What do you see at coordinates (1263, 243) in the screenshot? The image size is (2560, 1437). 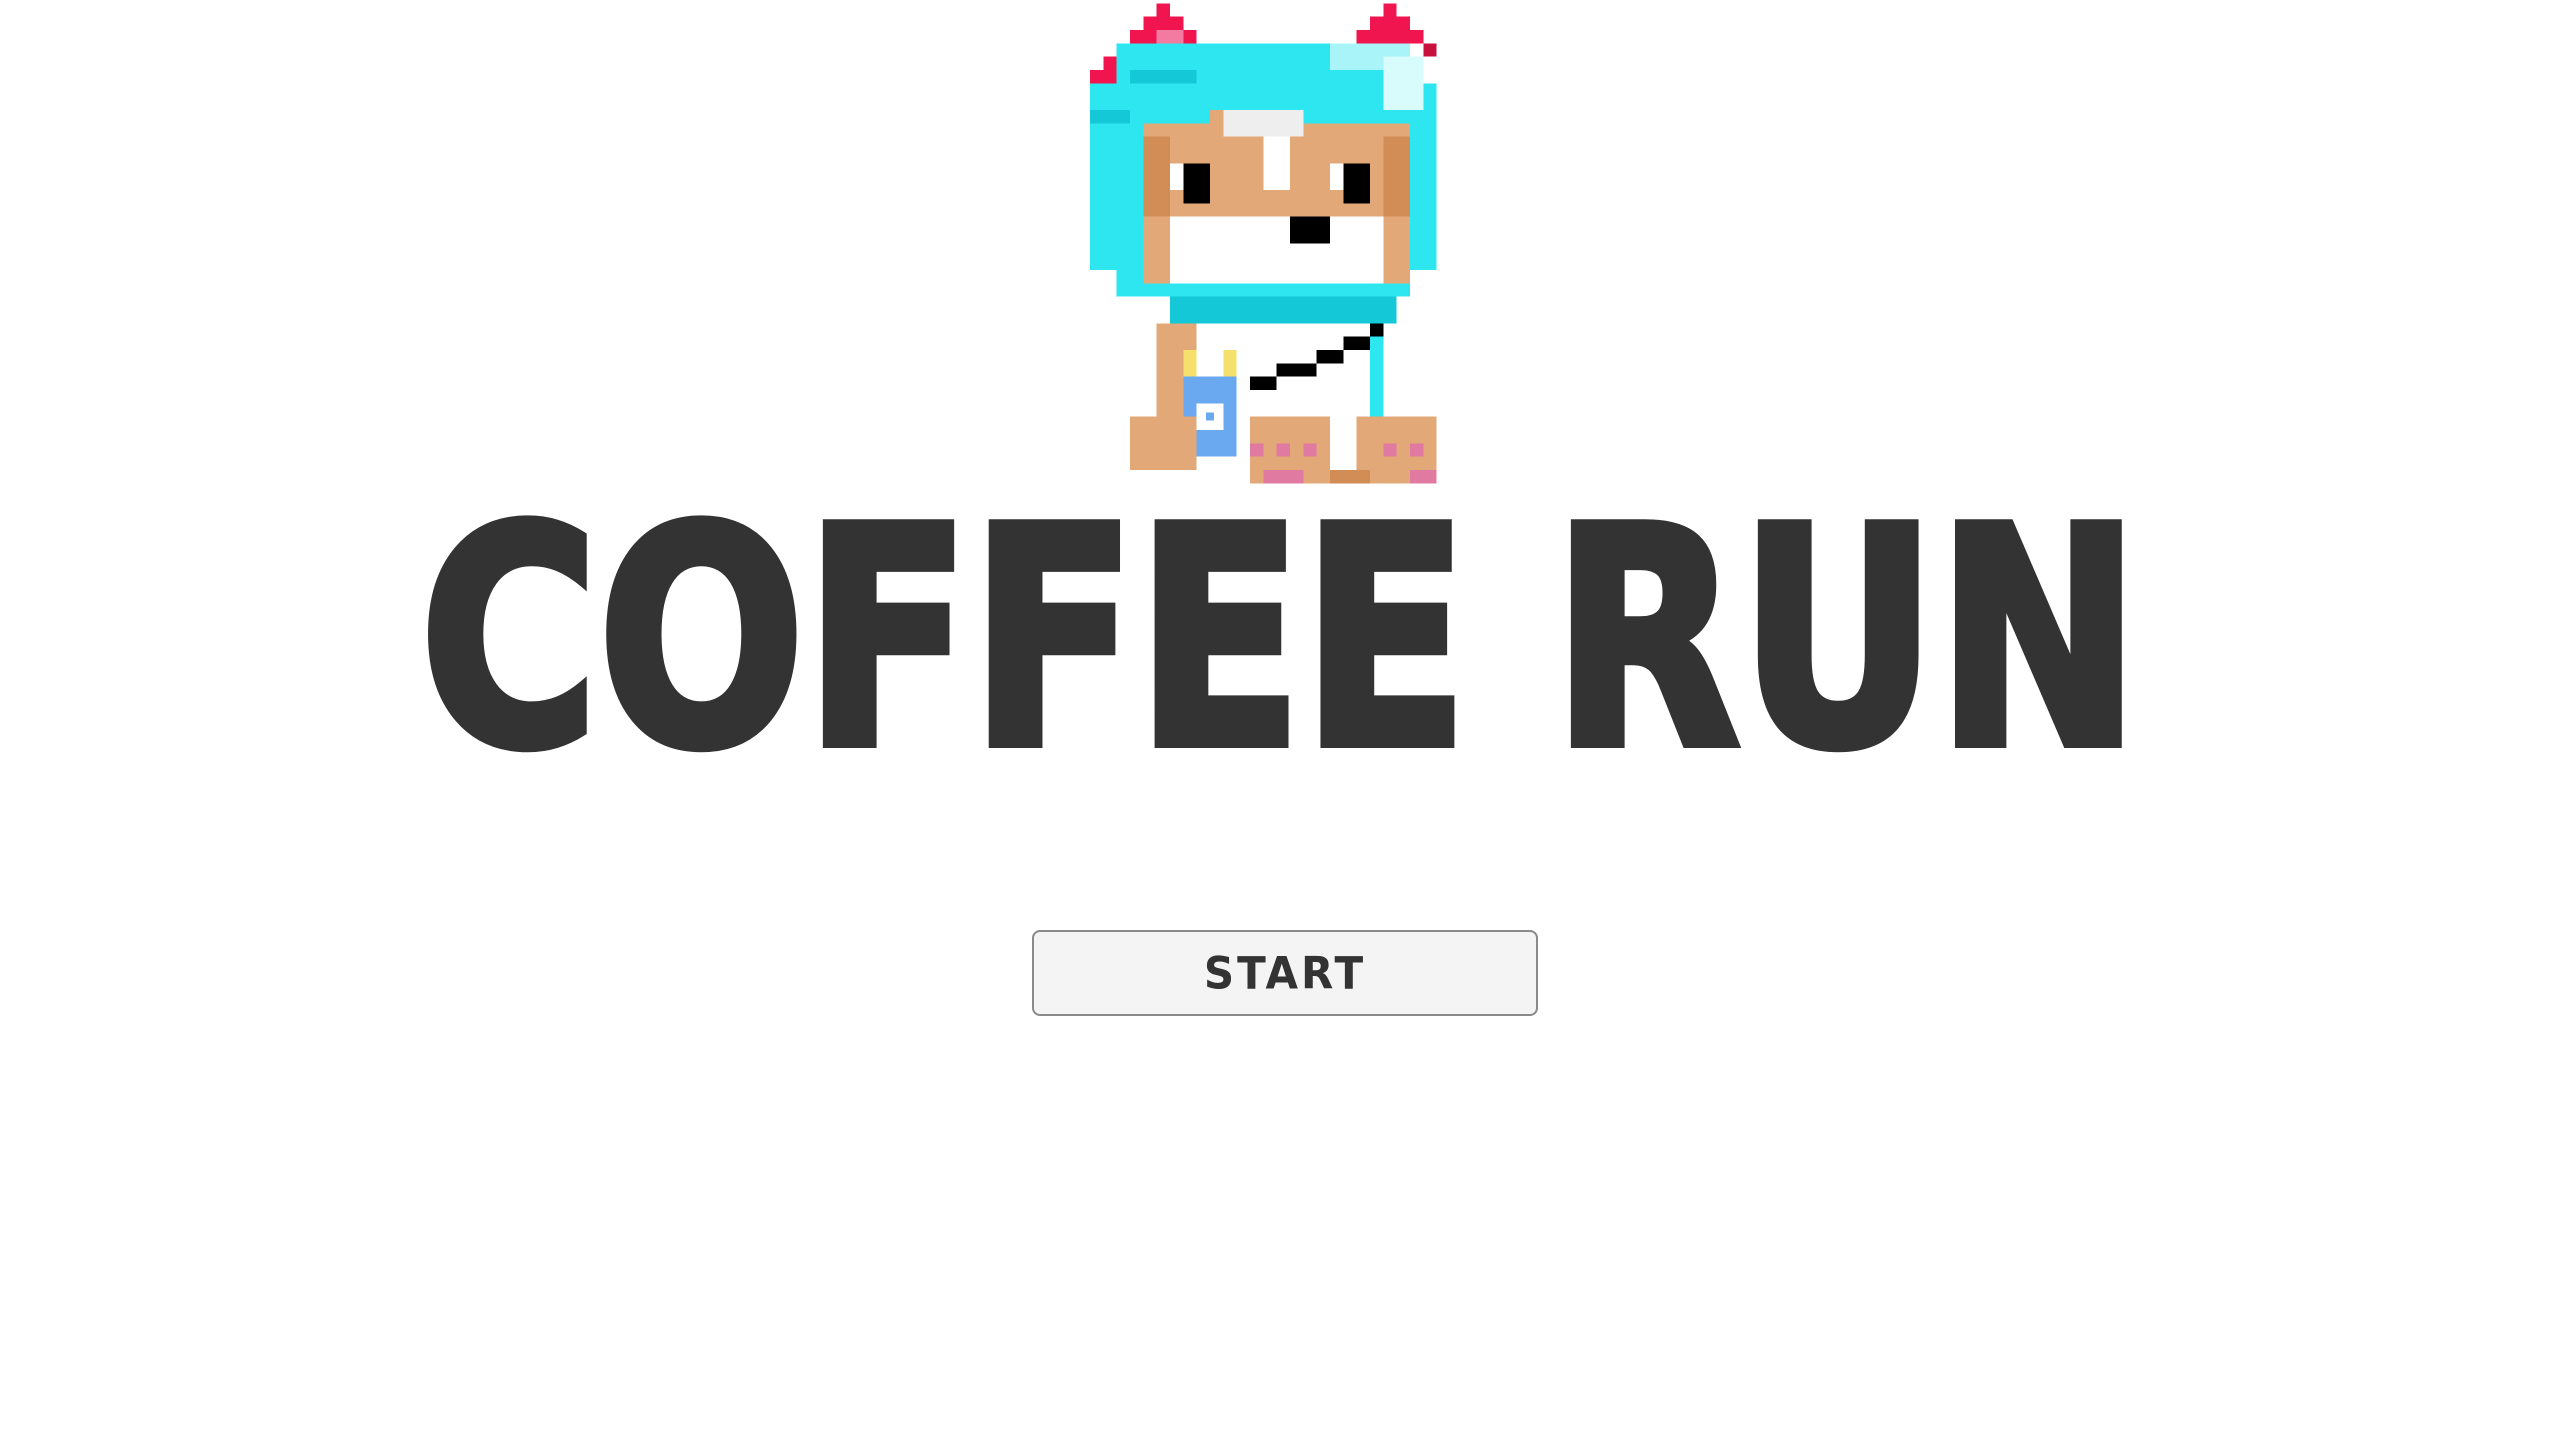 I see `pixel-cat-mascot-icon` at bounding box center [1263, 243].